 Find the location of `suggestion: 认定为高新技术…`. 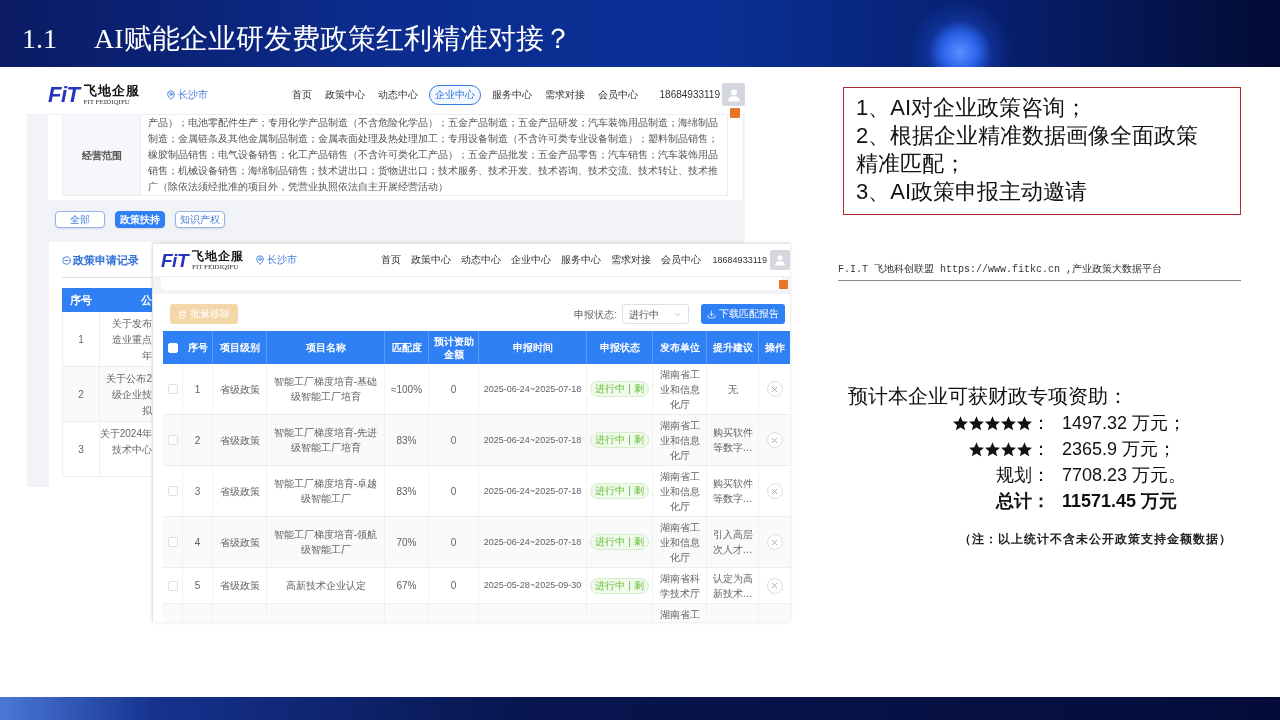

suggestion: 认定为高新技术… is located at coordinates (732, 586).